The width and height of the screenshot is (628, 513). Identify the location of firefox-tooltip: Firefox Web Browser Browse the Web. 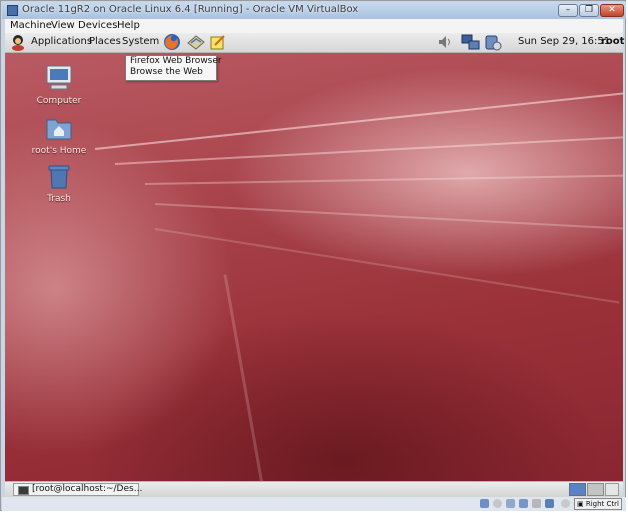
(173, 68).